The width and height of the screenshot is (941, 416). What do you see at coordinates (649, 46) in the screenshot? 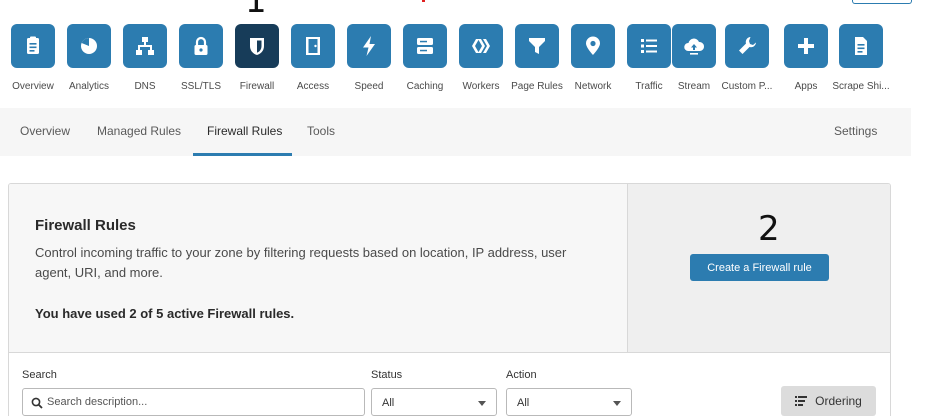
I see `list-icon` at bounding box center [649, 46].